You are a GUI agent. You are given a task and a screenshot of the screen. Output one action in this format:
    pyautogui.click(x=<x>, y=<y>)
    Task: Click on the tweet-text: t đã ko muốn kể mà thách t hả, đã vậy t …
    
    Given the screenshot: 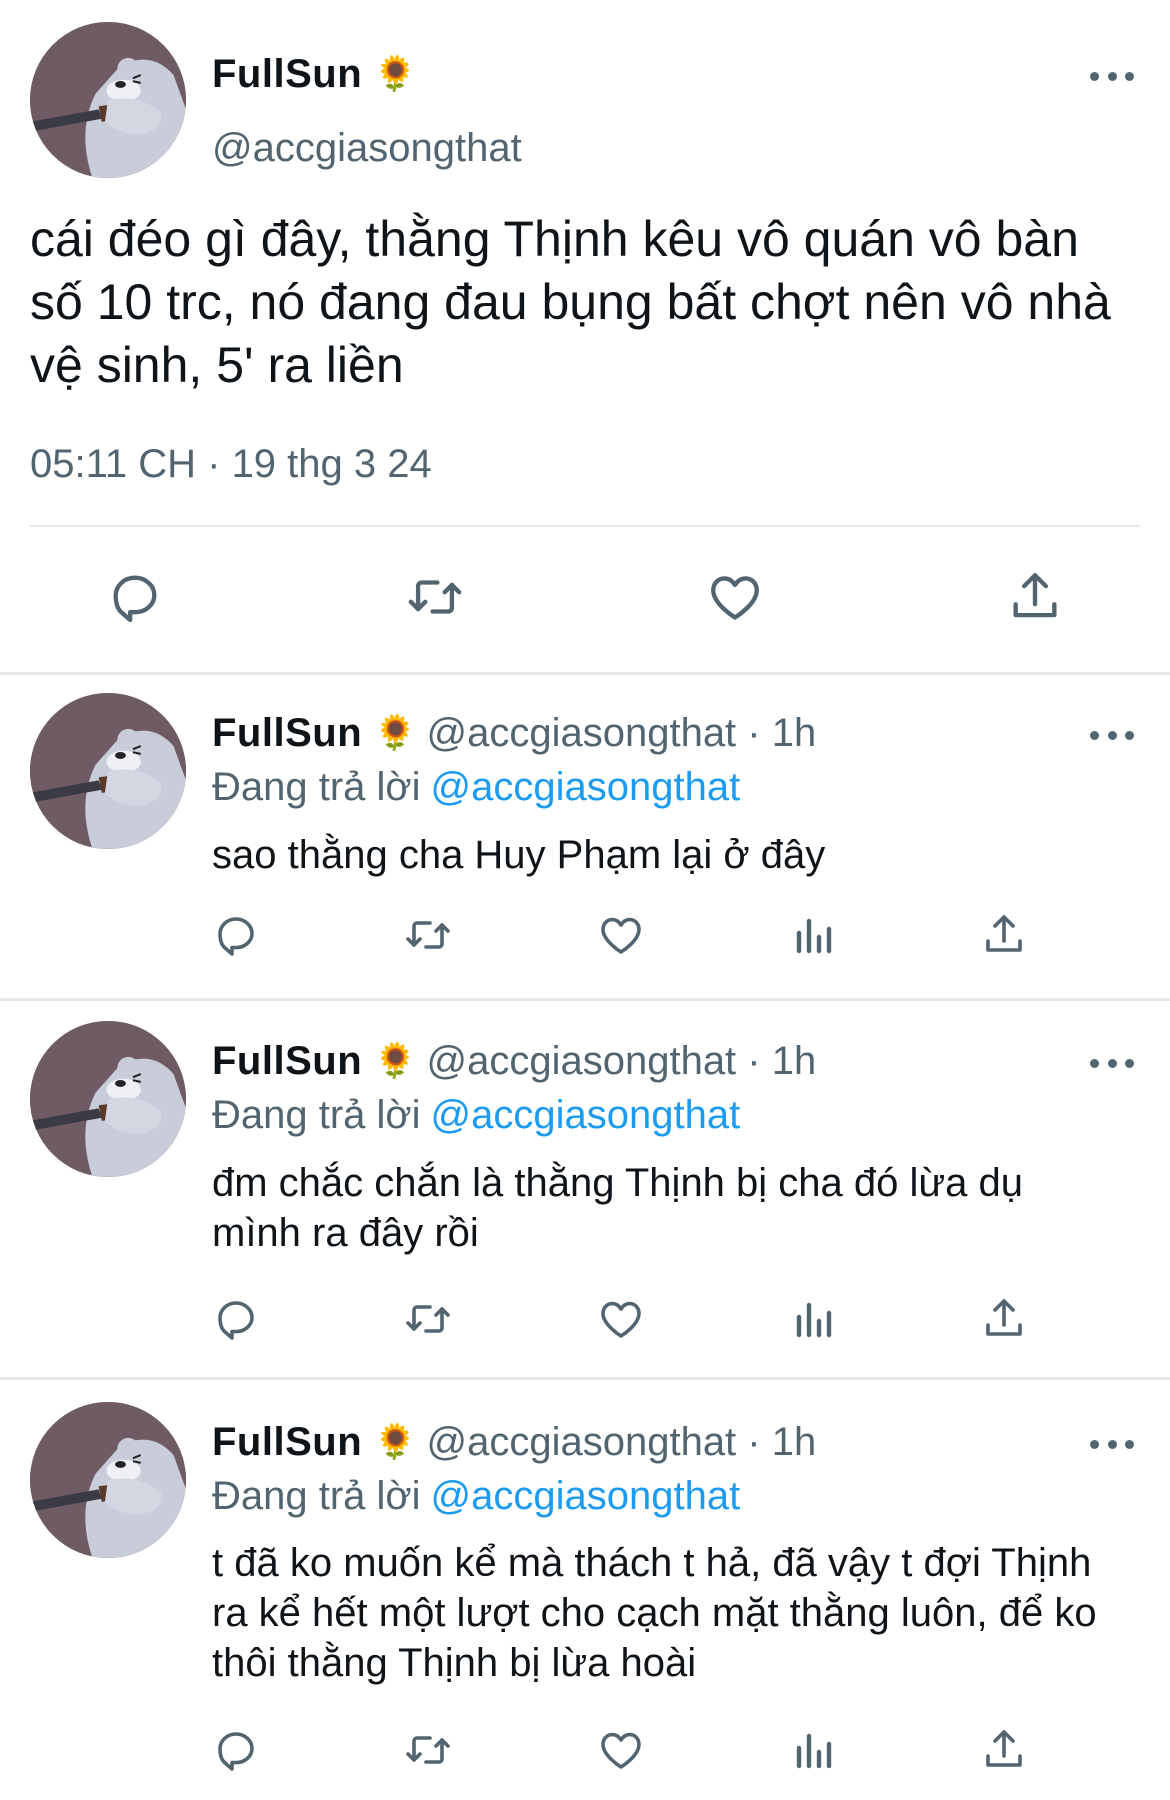 What is the action you would take?
    pyautogui.click(x=654, y=1613)
    